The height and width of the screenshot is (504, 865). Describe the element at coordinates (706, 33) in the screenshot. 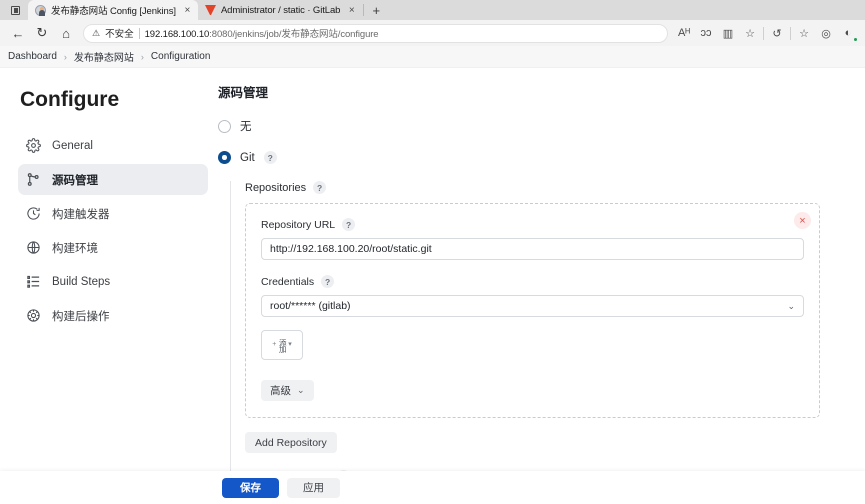

I see `browser-essentials-icon: ɔɔ` at that location.